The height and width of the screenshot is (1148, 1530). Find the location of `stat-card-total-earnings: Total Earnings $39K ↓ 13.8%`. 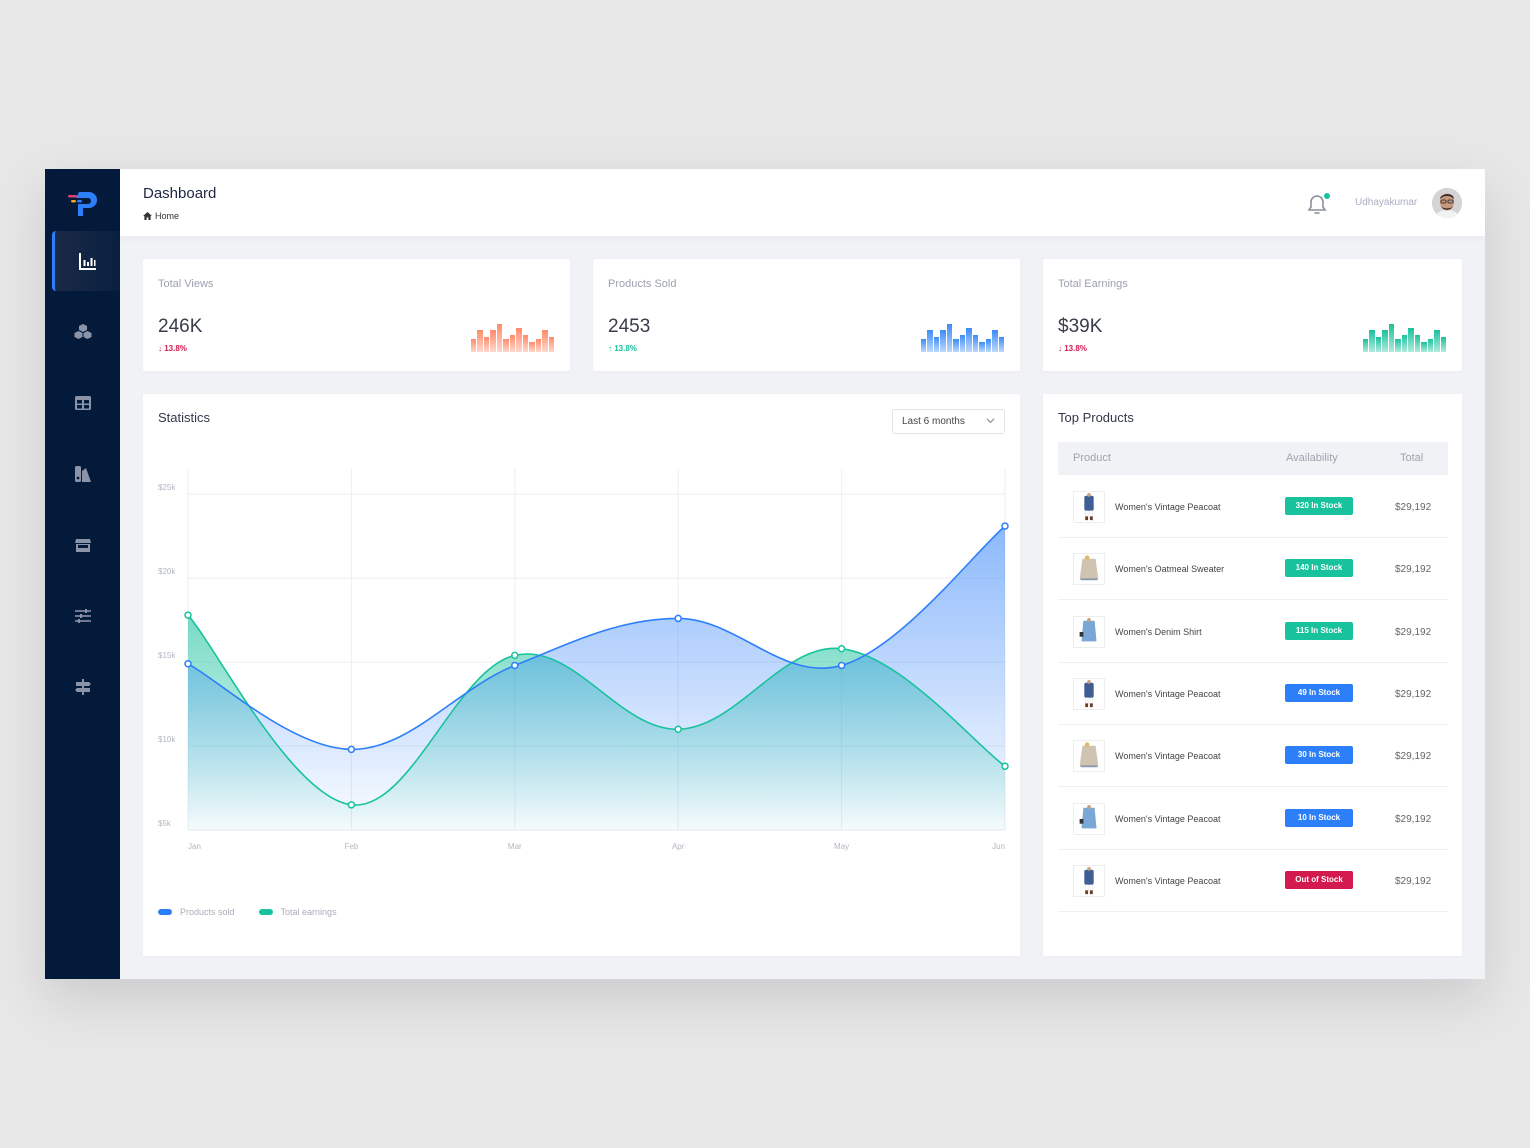

stat-card-total-earnings: Total Earnings $39K ↓ 13.8% is located at coordinates (1252, 315).